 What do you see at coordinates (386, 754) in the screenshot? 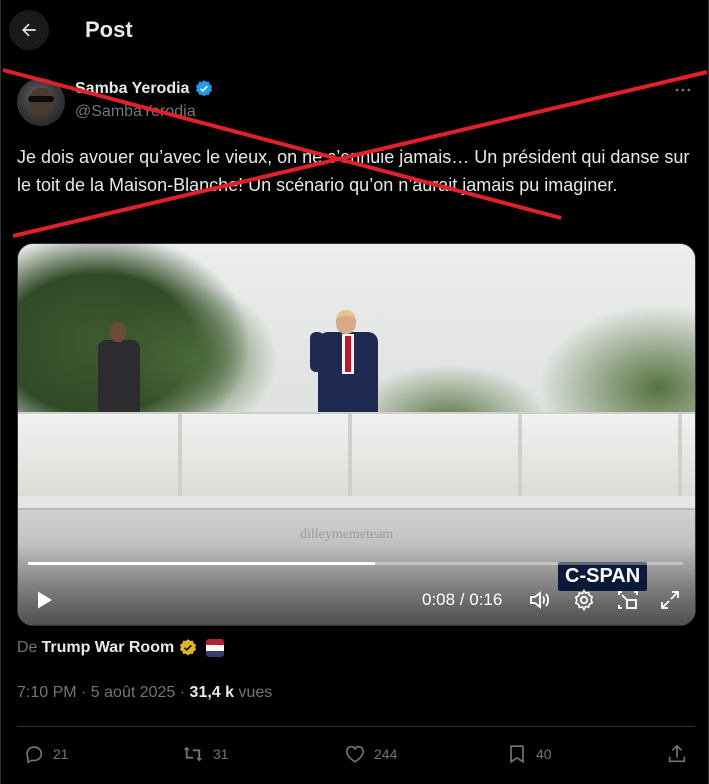
I see `like-count: 244` at bounding box center [386, 754].